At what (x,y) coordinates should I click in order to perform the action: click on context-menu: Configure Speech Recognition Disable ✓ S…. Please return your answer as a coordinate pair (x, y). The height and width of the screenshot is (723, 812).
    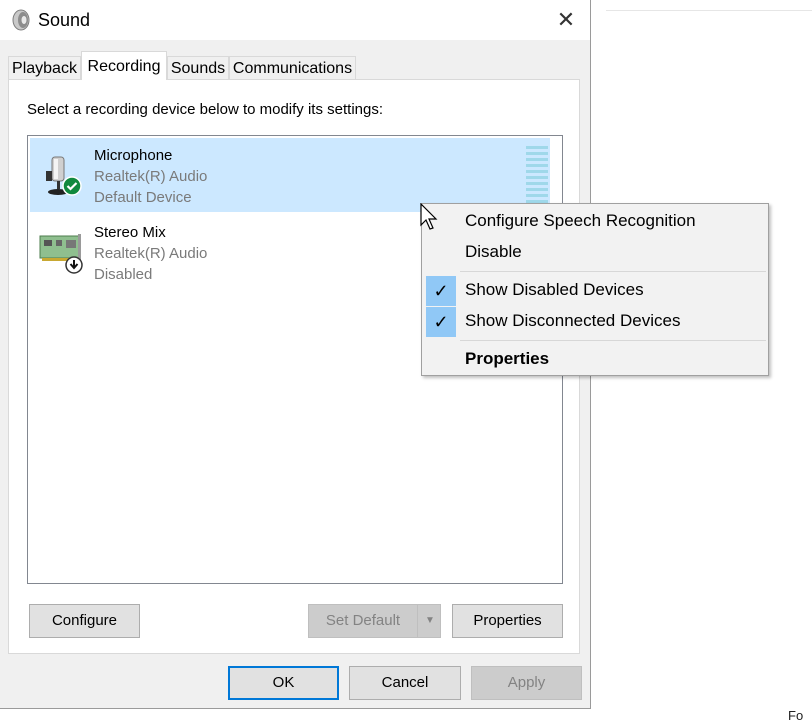
    Looking at the image, I should click on (595, 289).